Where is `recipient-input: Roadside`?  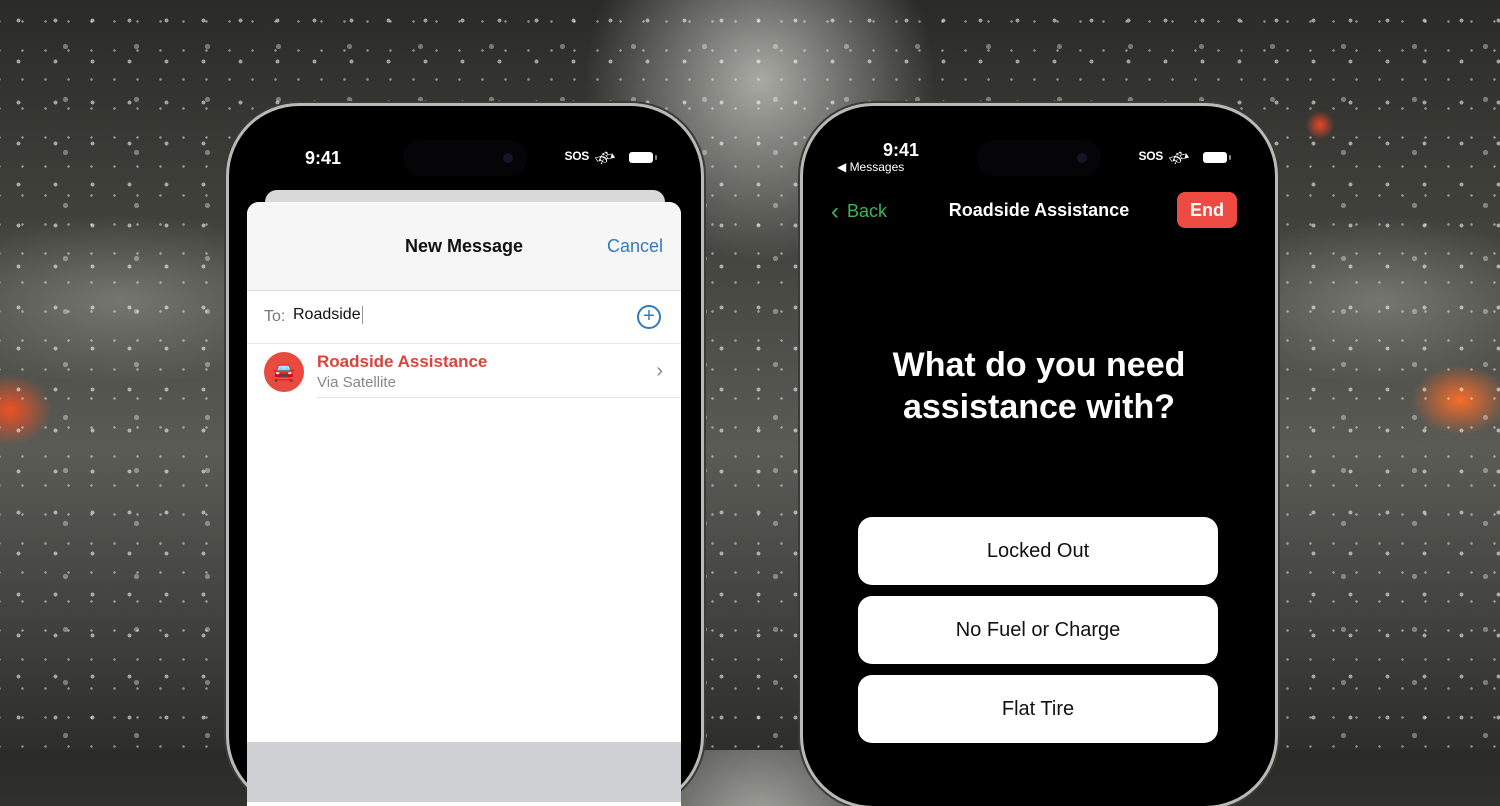 recipient-input: Roadside is located at coordinates (443, 315).